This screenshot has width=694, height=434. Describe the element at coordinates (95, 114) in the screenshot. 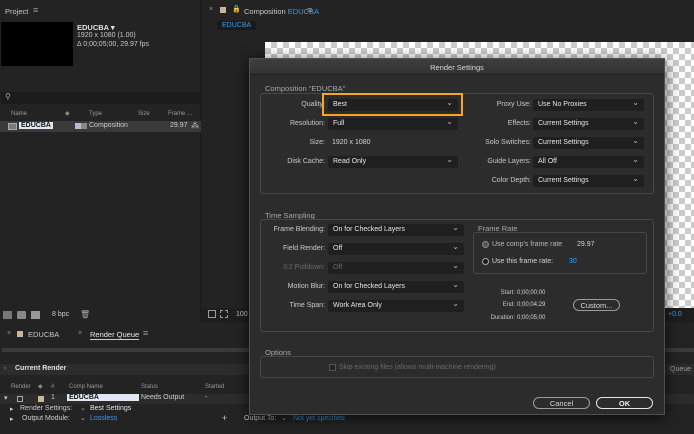

I see `col-type: Type` at that location.